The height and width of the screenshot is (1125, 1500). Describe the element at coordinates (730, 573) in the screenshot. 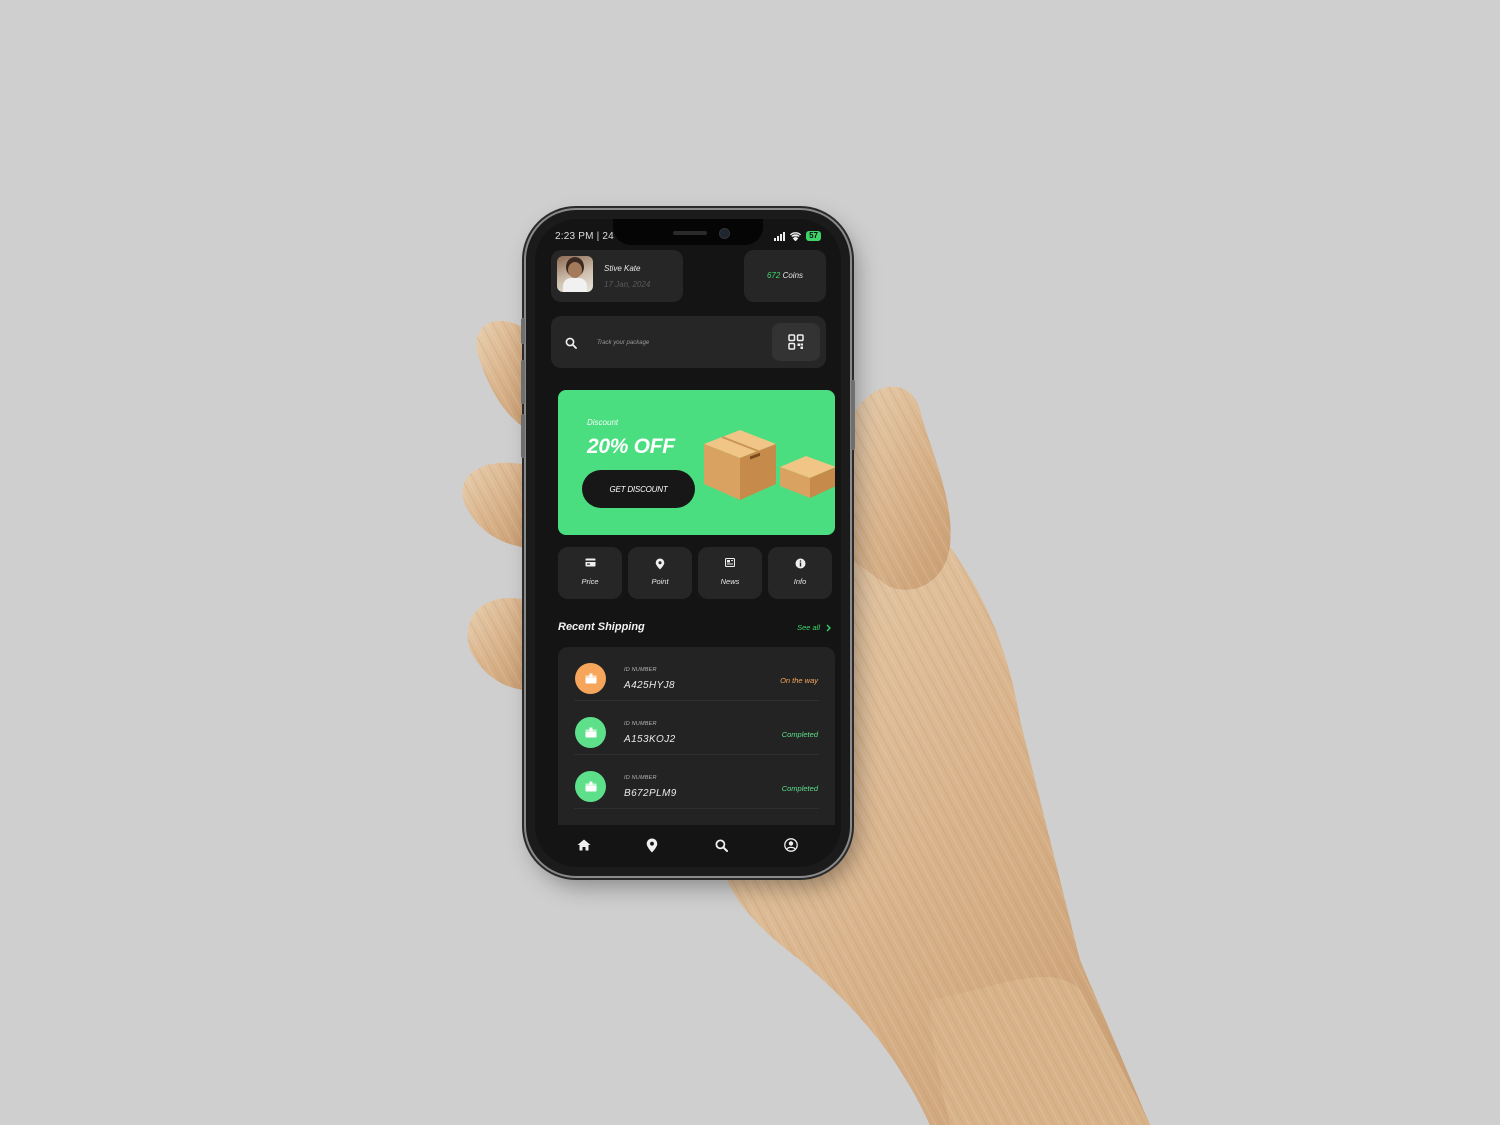

I see `quick-action-news: News` at that location.